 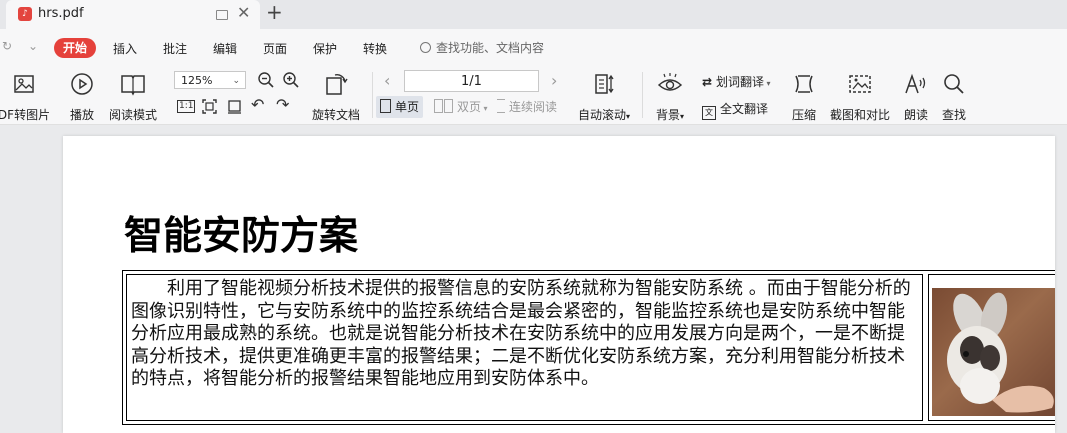 I want to click on zoom-in-icon, so click(x=291, y=80).